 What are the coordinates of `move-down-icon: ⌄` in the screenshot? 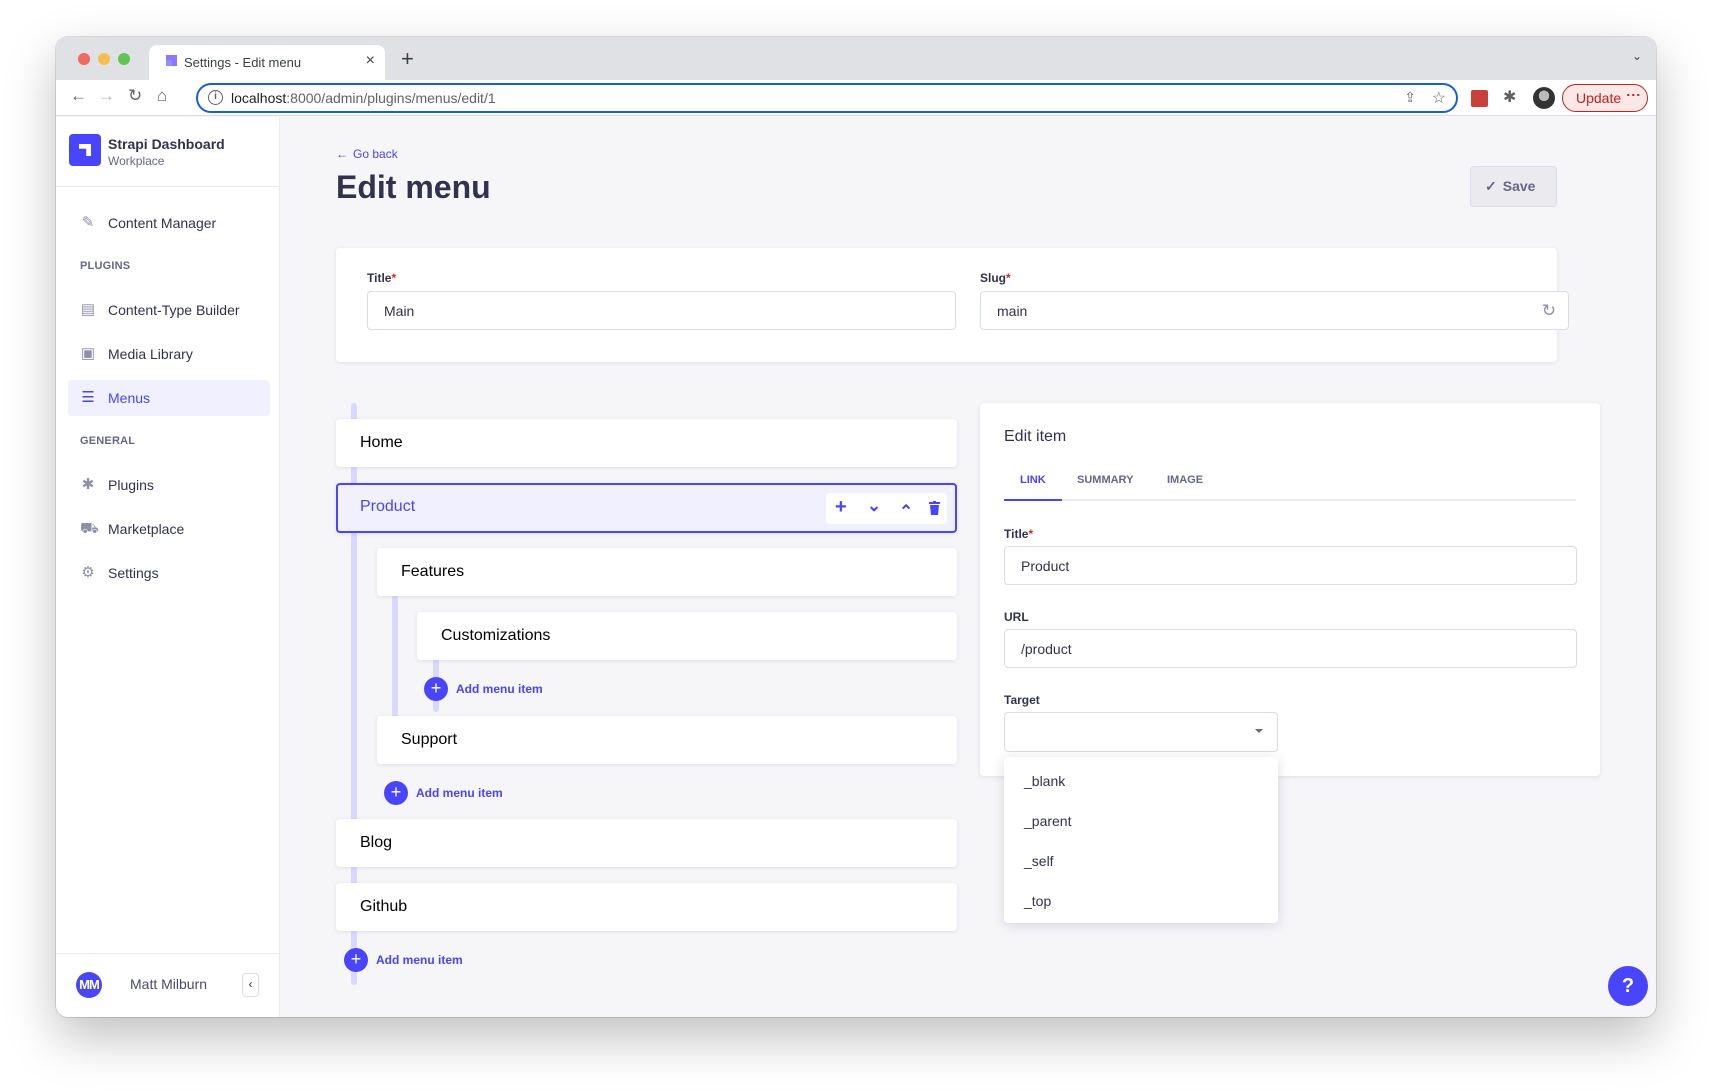 It's located at (874, 506).